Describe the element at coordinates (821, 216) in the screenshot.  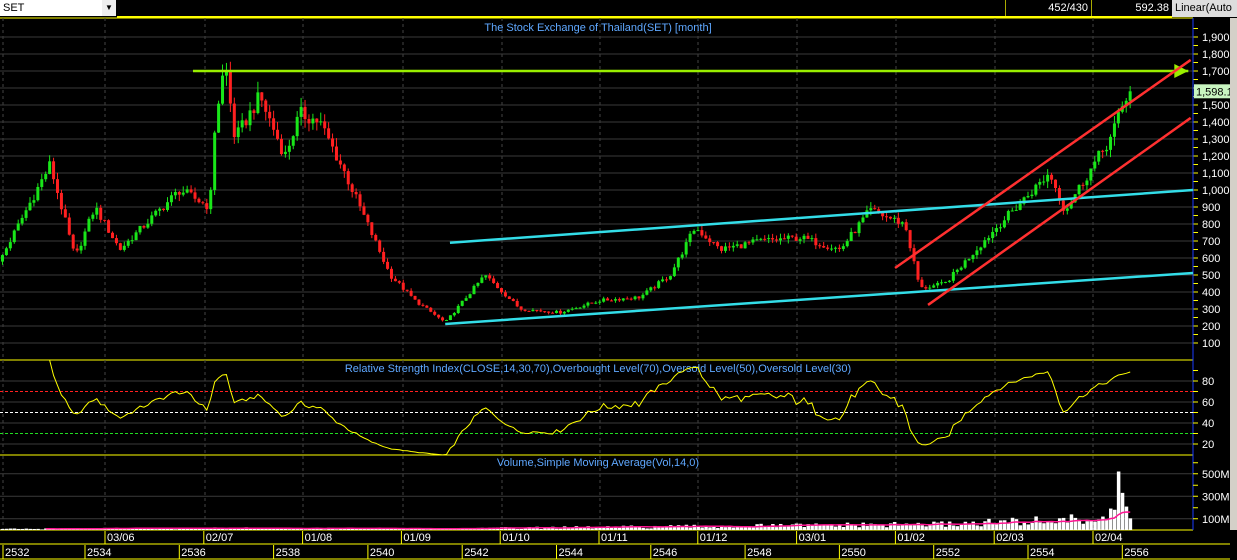
I see `trendline-channel-upper-cyan` at that location.